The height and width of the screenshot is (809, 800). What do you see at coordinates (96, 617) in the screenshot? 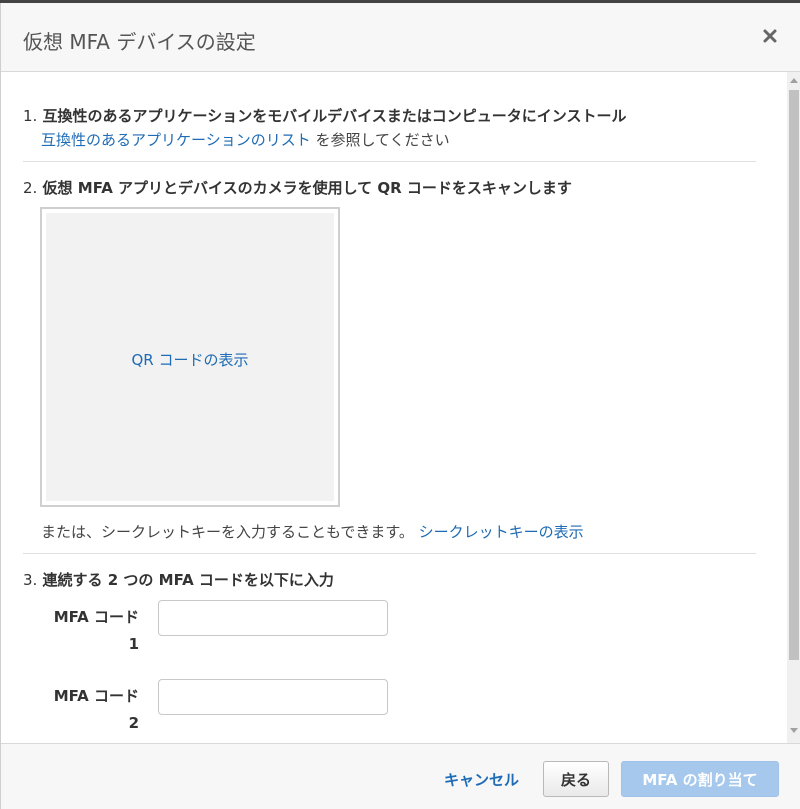
I see `mfa-code-1-label-line1: MFA コード` at bounding box center [96, 617].